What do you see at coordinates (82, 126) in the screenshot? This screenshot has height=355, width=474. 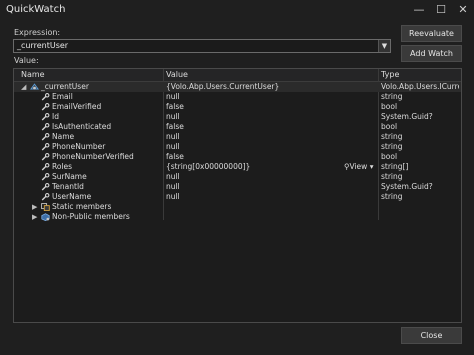 I see `row-name: IsAuthenticated` at bounding box center [82, 126].